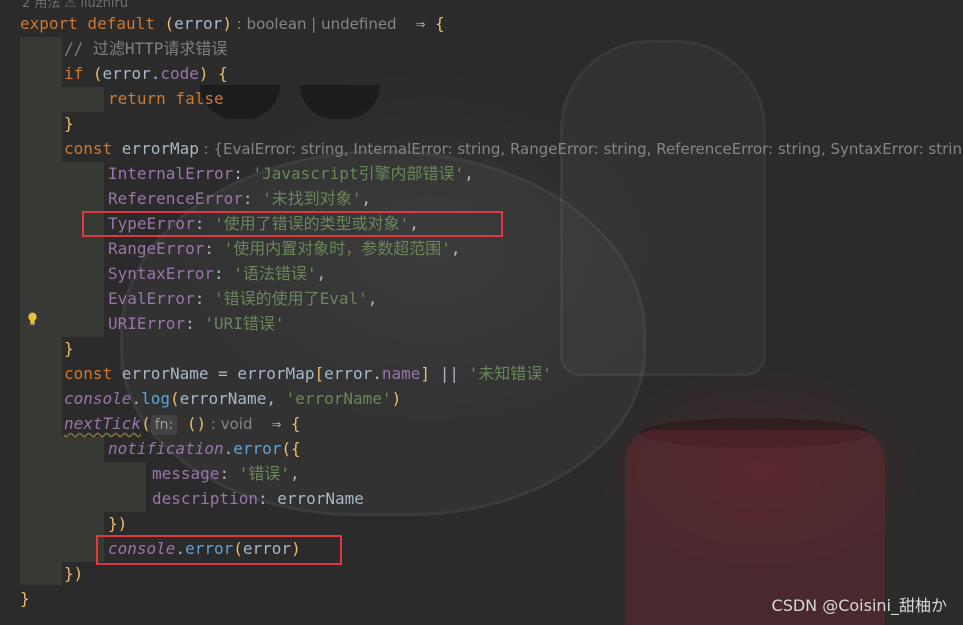 This screenshot has width=963, height=625. I want to click on code-line: return false, so click(166, 98).